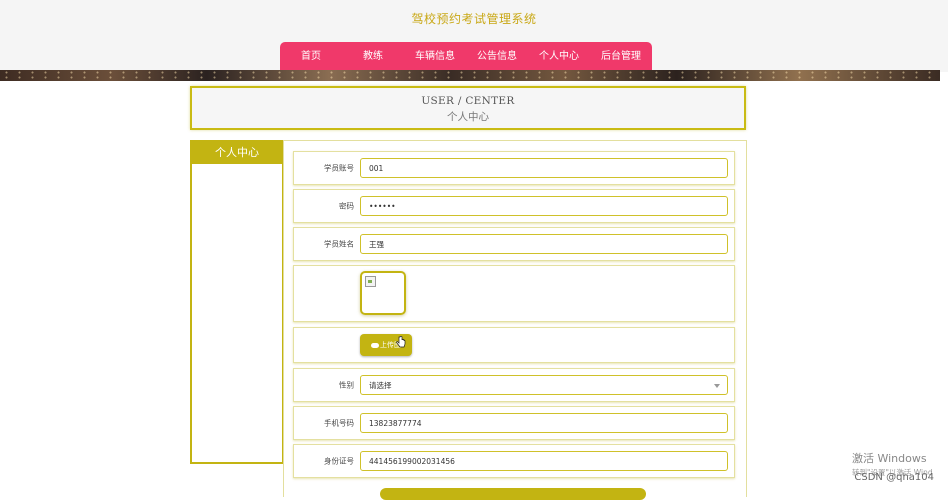  What do you see at coordinates (514, 293) in the screenshot?
I see `form-row-avatar` at bounding box center [514, 293].